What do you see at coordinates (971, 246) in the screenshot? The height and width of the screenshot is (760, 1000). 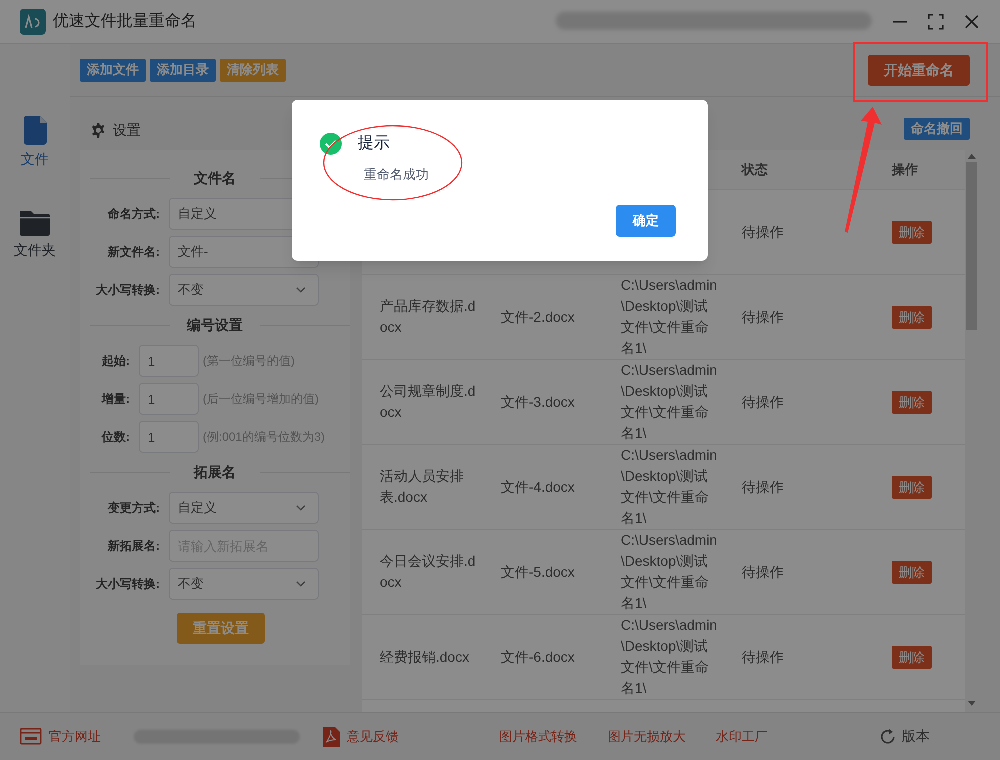 I see `scrollbar-thumb` at bounding box center [971, 246].